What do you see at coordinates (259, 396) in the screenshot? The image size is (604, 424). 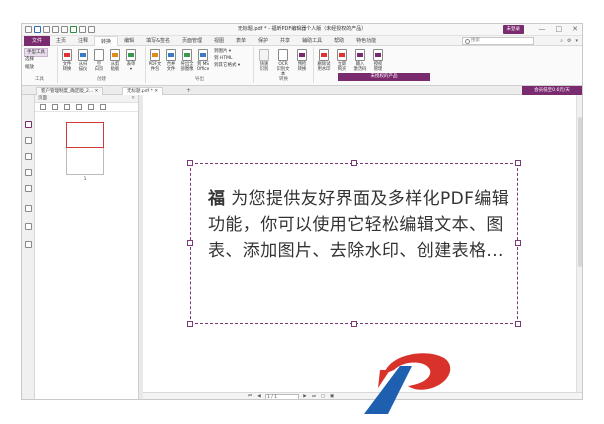 I see `prev-page-button: ◀` at bounding box center [259, 396].